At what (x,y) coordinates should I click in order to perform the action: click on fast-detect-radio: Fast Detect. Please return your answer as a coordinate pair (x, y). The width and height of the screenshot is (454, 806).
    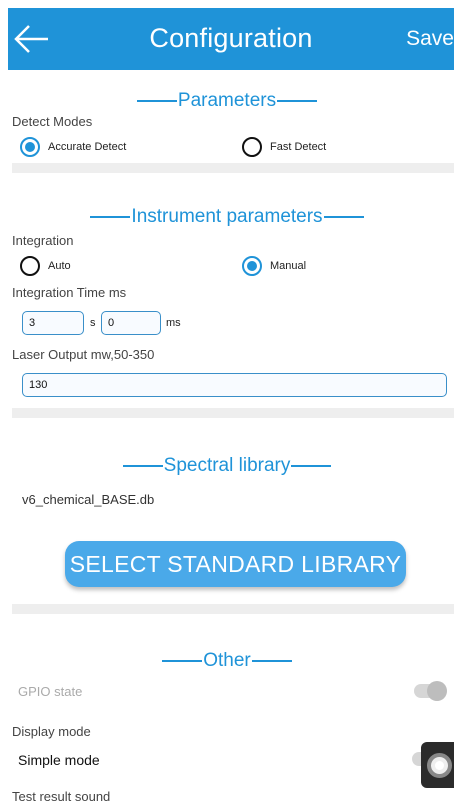
    Looking at the image, I should click on (284, 147).